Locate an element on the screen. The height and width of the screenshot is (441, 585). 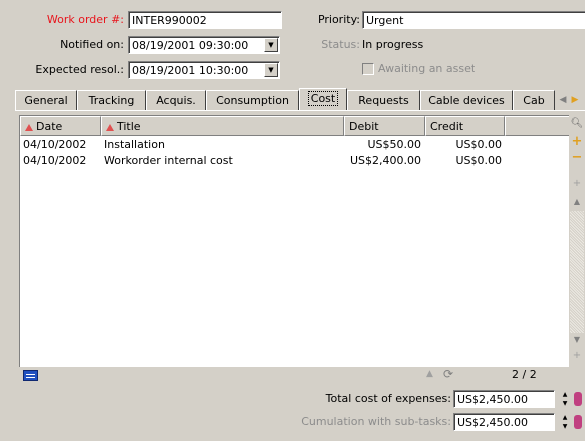
tab-scroll-right-icon: ▶ is located at coordinates (575, 100).